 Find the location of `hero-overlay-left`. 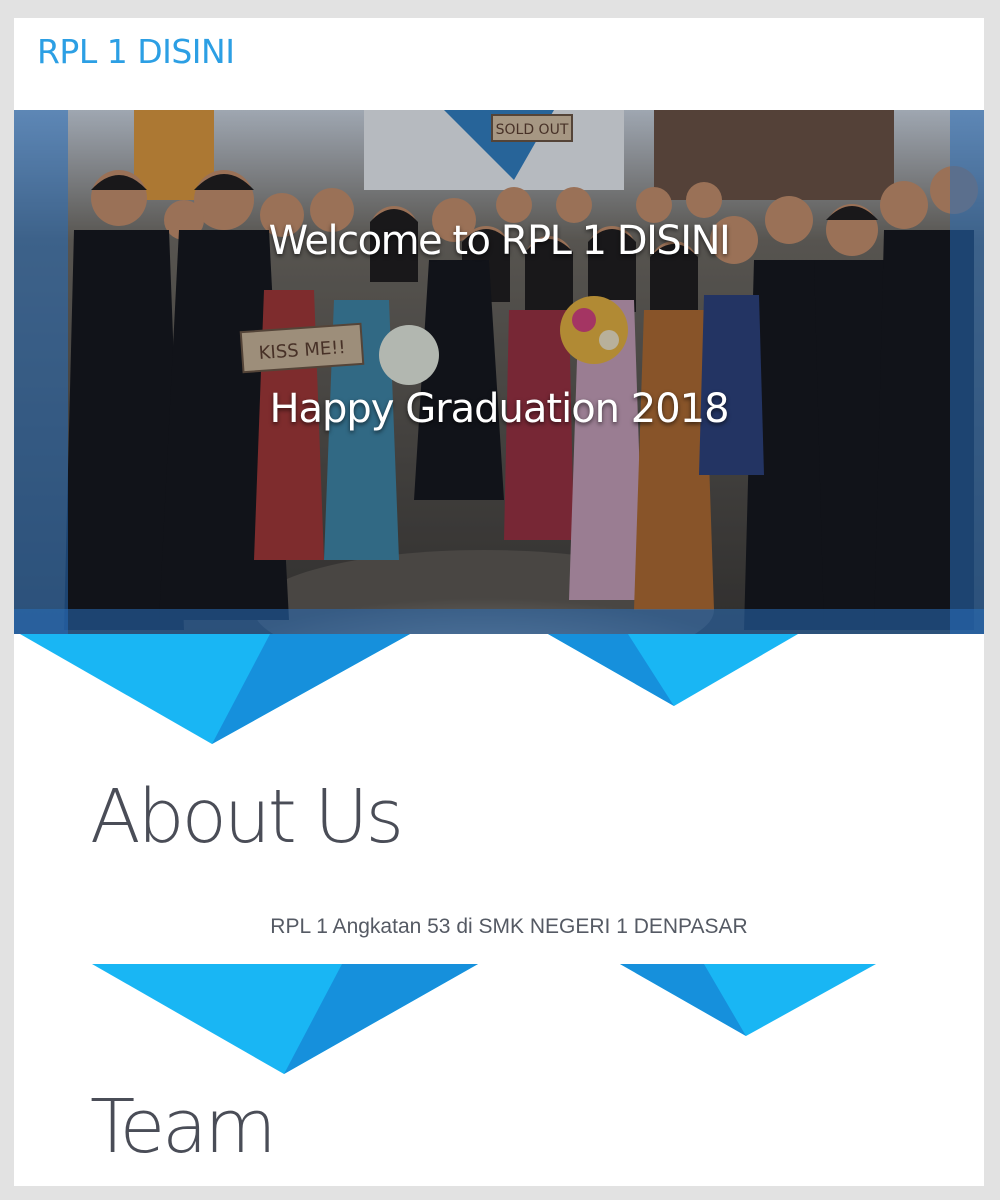

hero-overlay-left is located at coordinates (41, 372).